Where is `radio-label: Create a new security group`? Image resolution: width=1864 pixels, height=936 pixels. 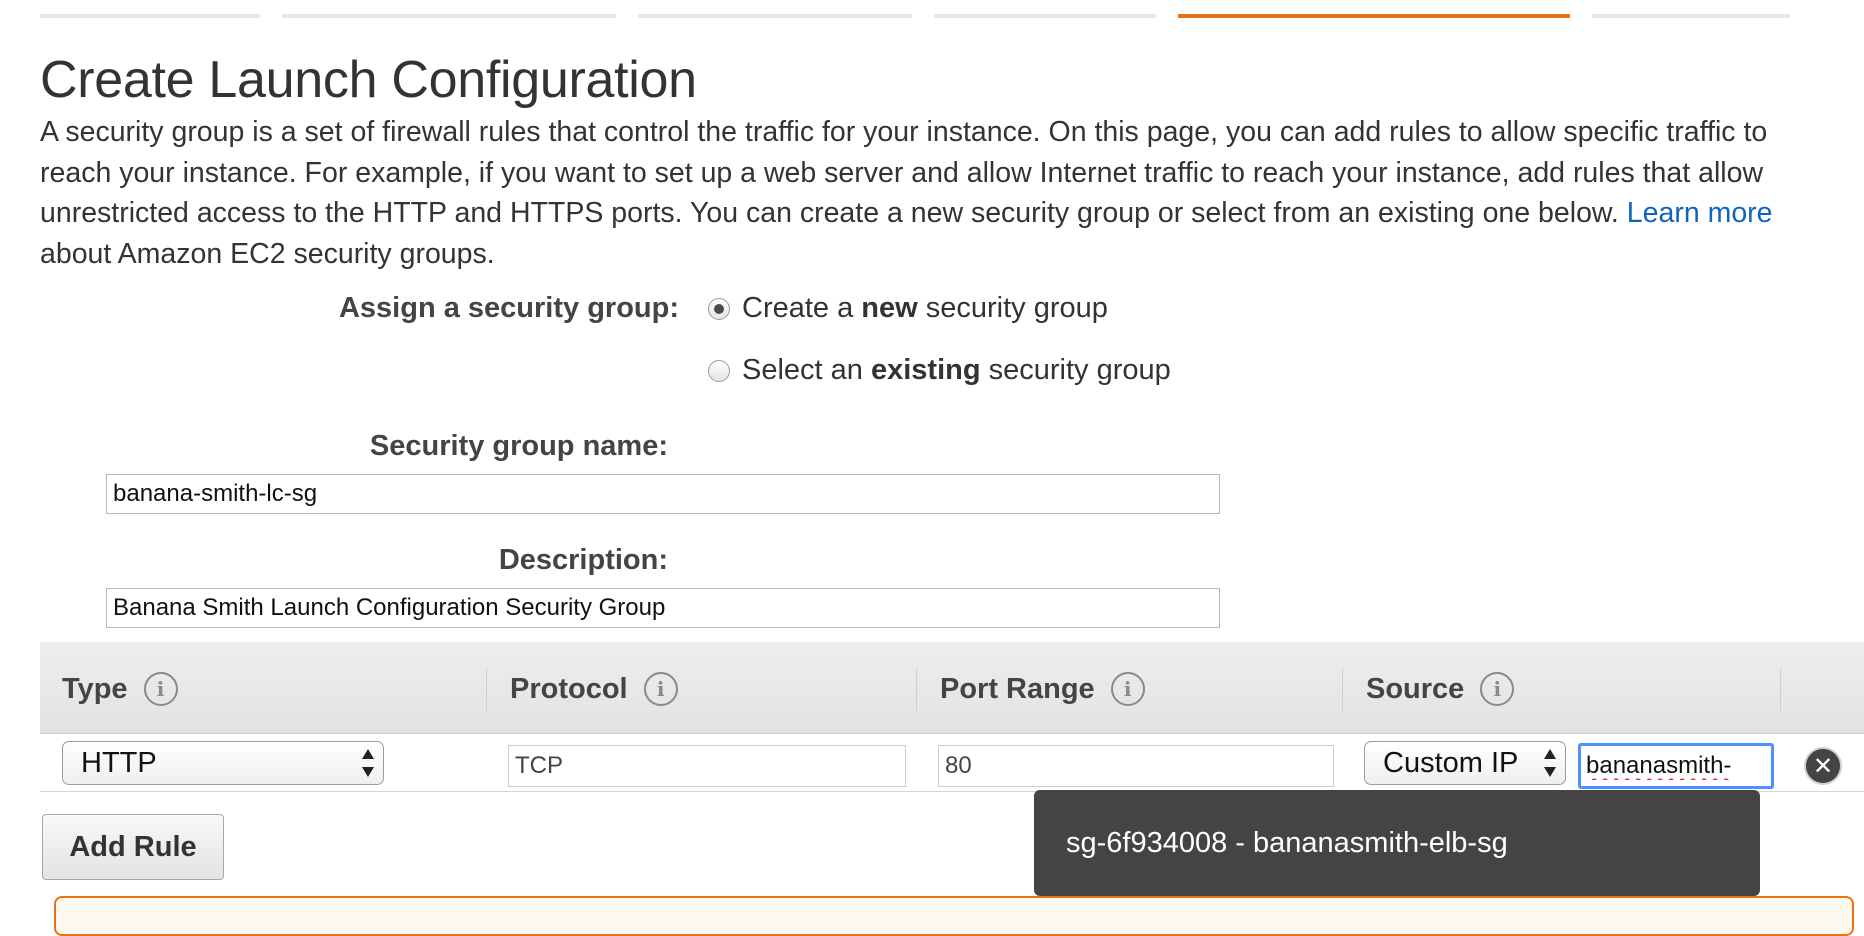
radio-label: Create a new security group is located at coordinates (925, 308).